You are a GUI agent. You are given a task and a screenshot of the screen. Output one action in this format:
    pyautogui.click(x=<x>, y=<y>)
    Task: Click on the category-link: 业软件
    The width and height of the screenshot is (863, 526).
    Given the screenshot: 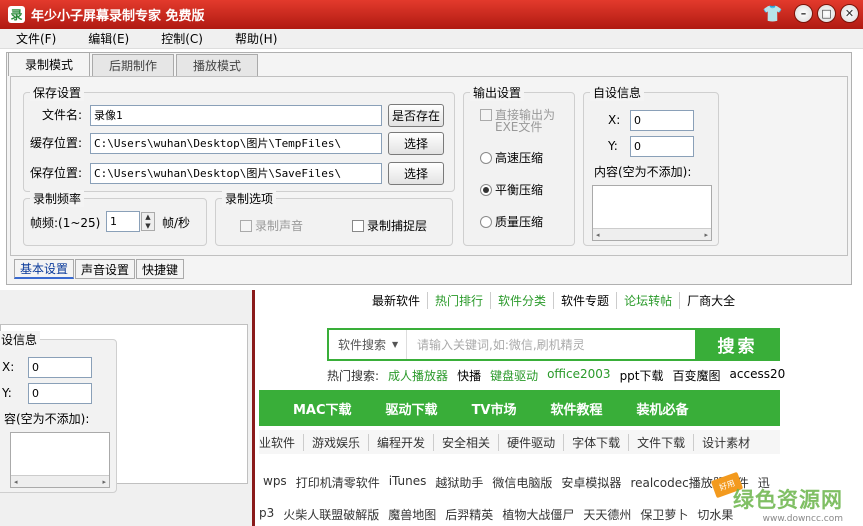 What is the action you would take?
    pyautogui.click(x=282, y=442)
    